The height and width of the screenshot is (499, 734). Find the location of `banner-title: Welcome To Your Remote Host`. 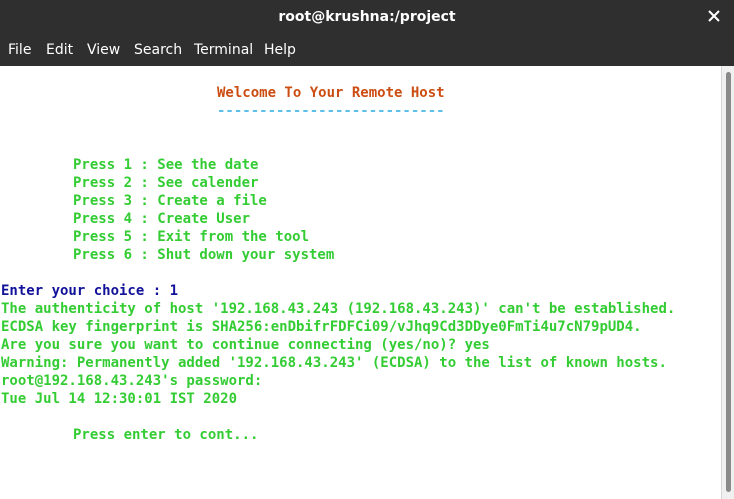

banner-title: Welcome To Your Remote Host is located at coordinates (331, 93).